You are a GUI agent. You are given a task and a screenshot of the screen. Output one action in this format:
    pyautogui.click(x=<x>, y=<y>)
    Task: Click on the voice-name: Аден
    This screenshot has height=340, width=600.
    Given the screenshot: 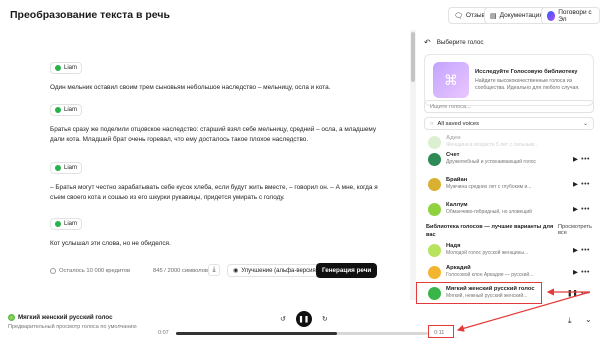 What is the action you would take?
    pyautogui.click(x=453, y=138)
    